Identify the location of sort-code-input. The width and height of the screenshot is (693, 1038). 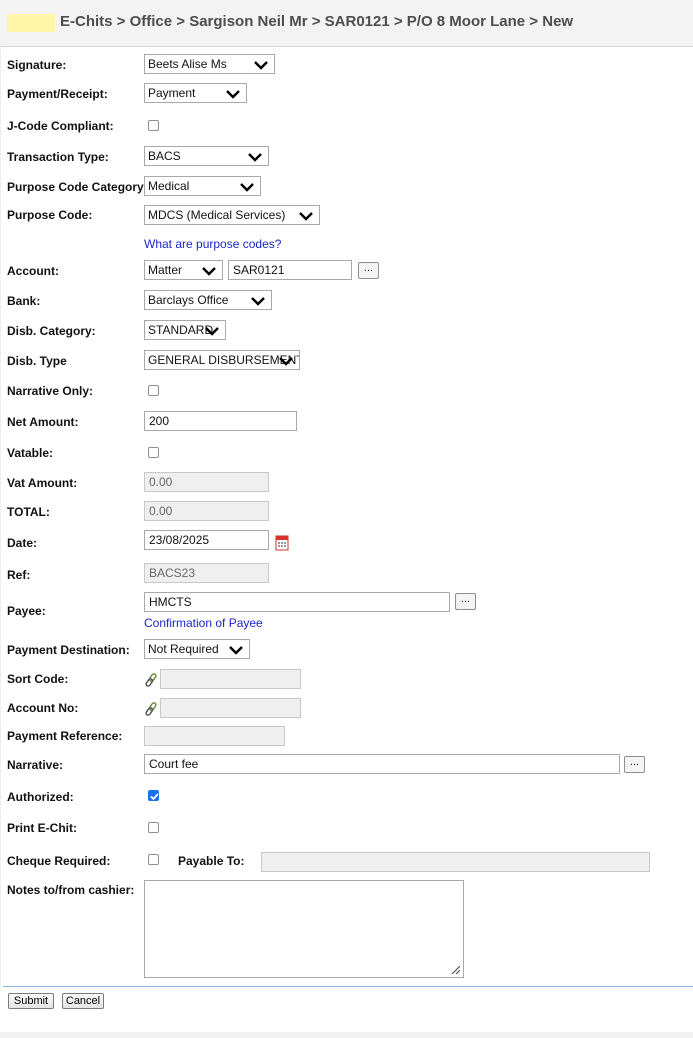
(230, 679).